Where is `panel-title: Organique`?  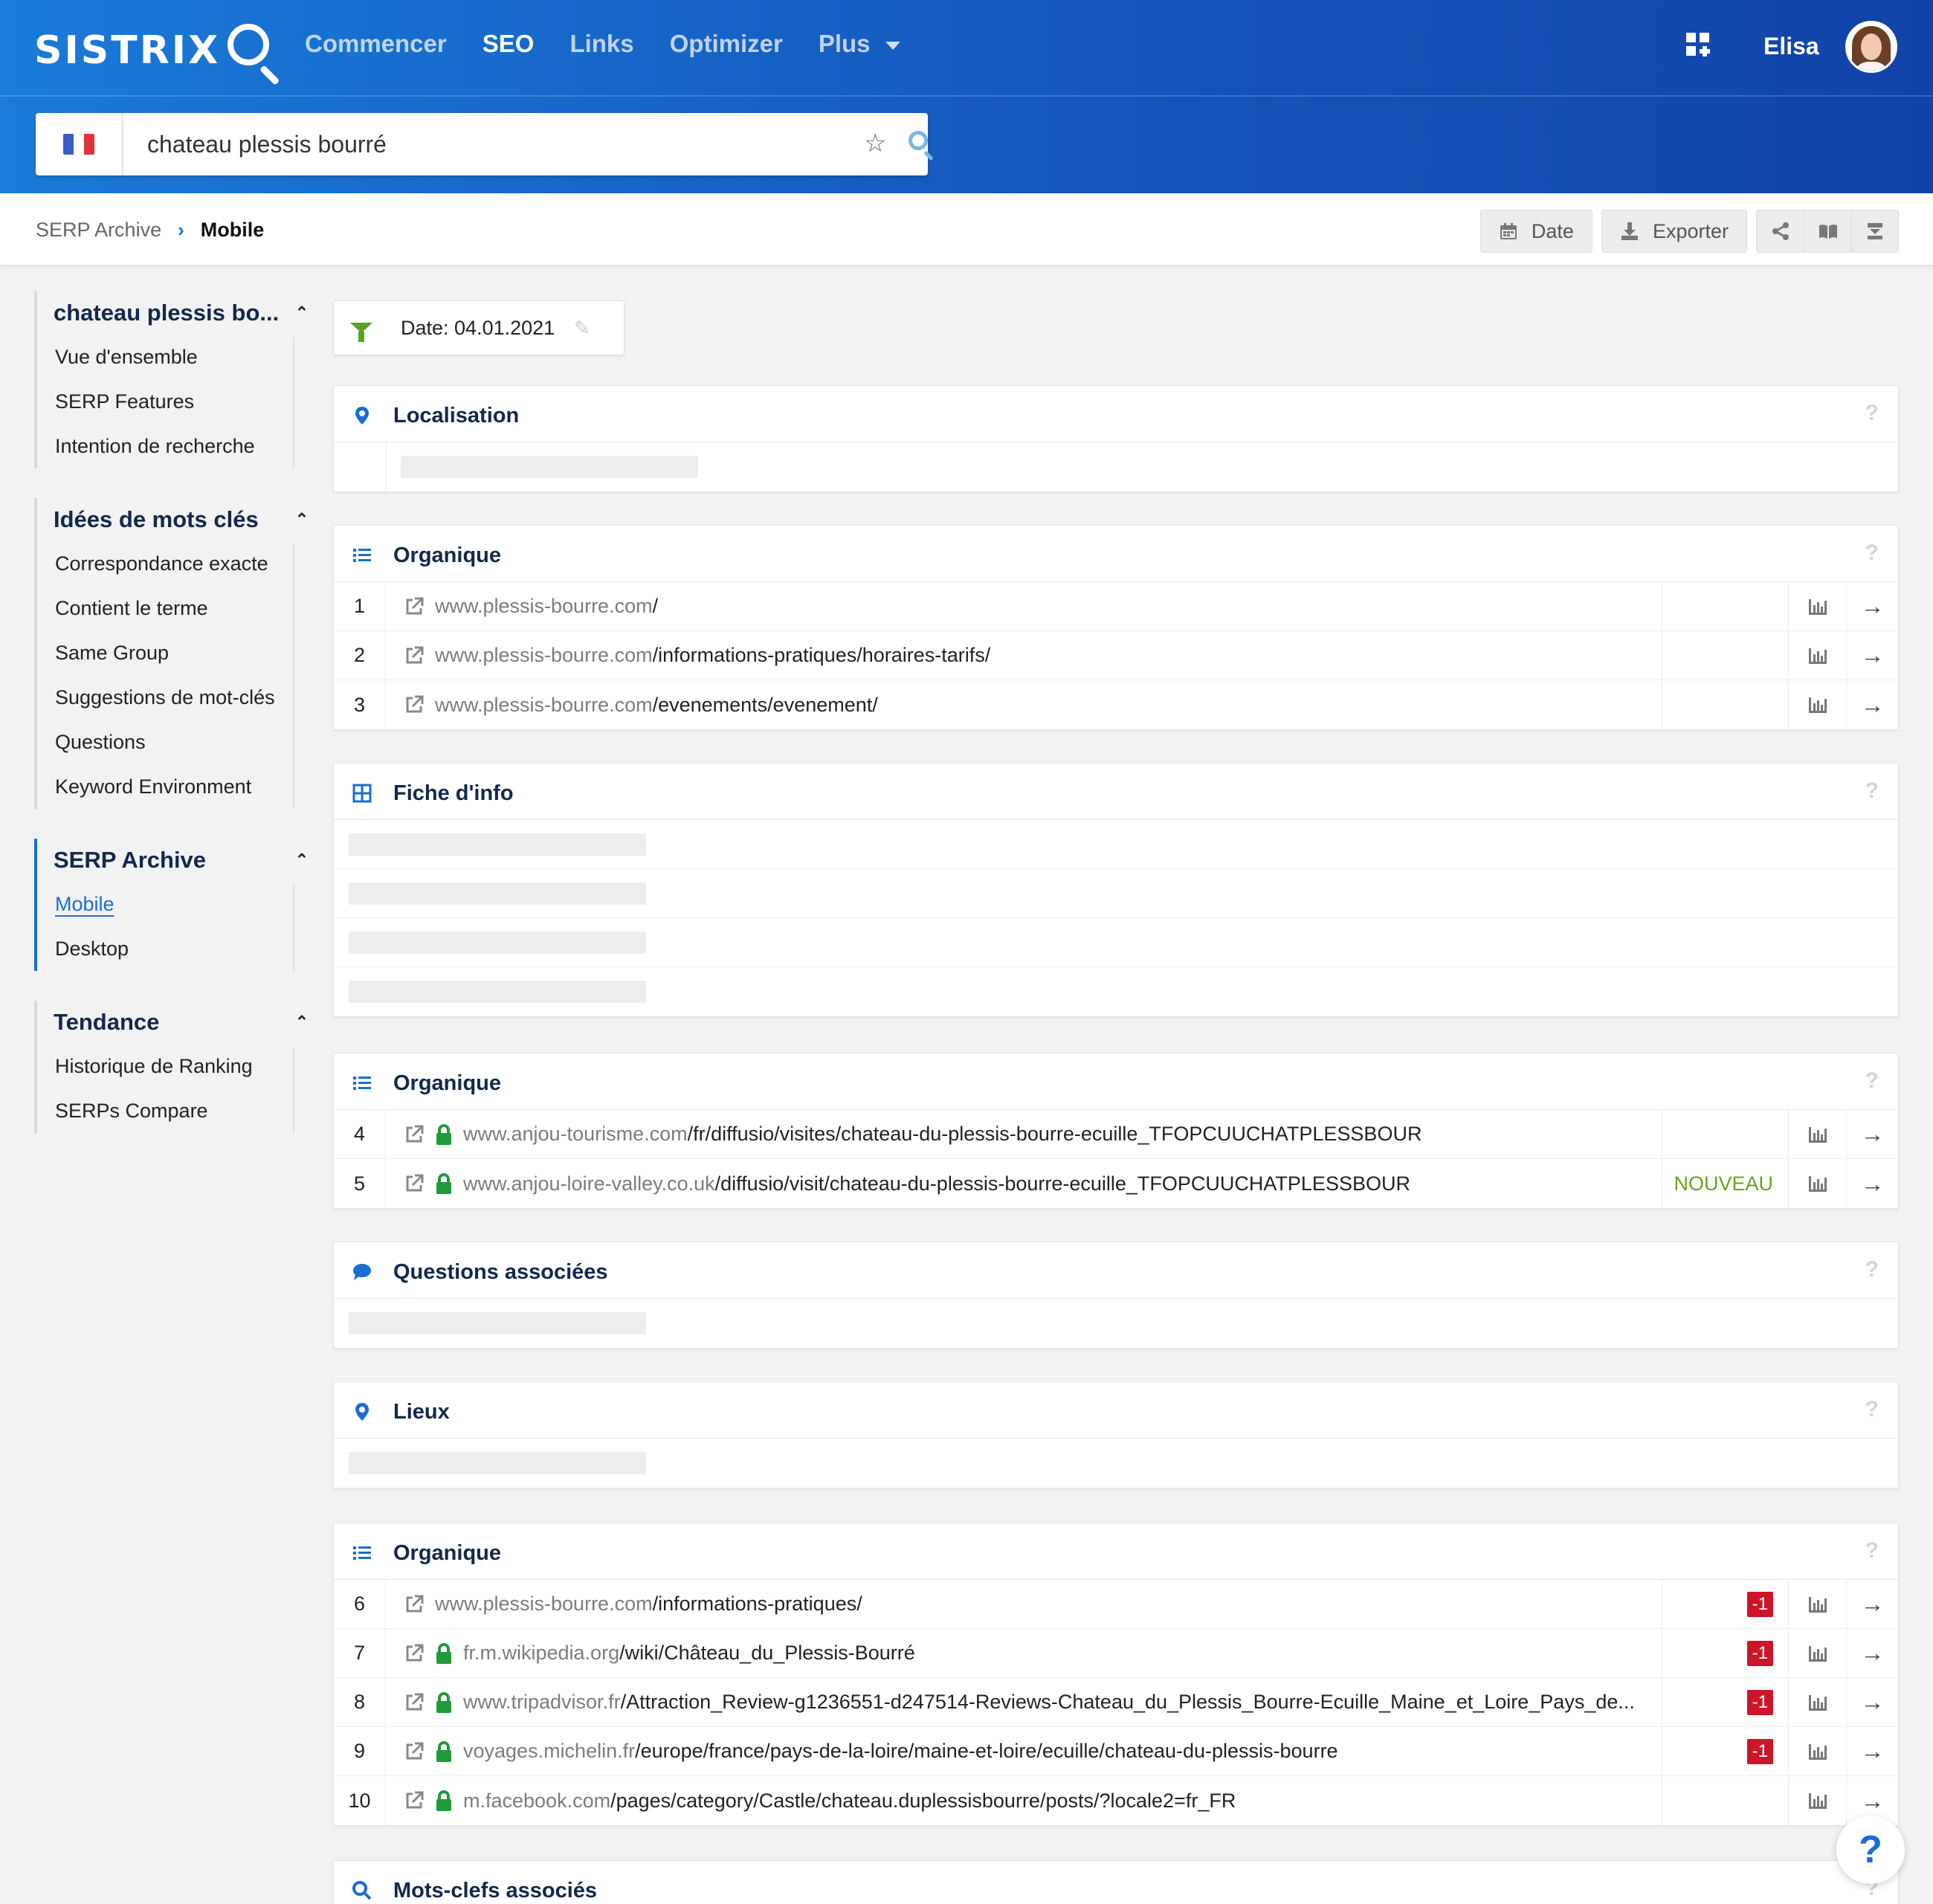
panel-title: Organique is located at coordinates (448, 555).